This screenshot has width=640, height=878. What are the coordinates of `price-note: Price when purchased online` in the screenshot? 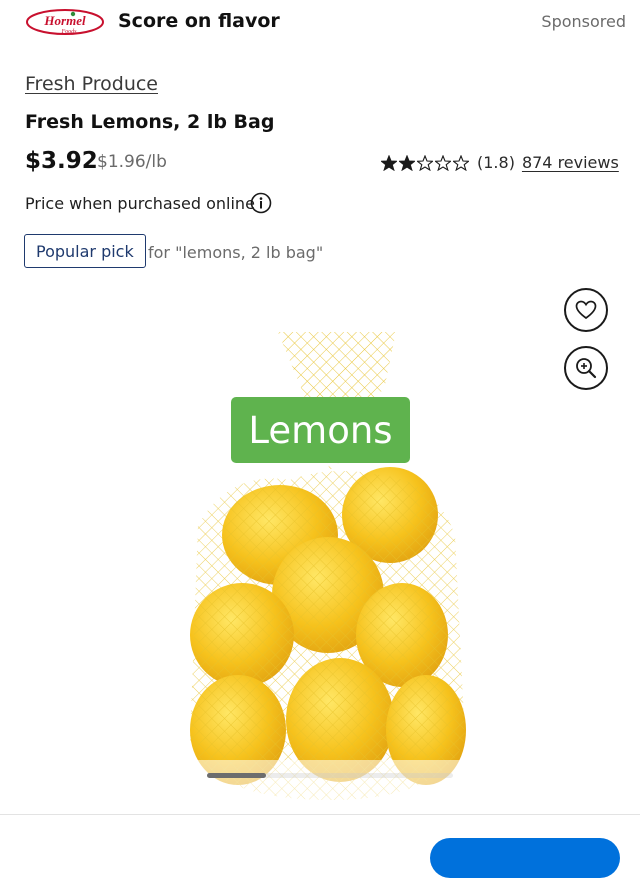 It's located at (140, 203).